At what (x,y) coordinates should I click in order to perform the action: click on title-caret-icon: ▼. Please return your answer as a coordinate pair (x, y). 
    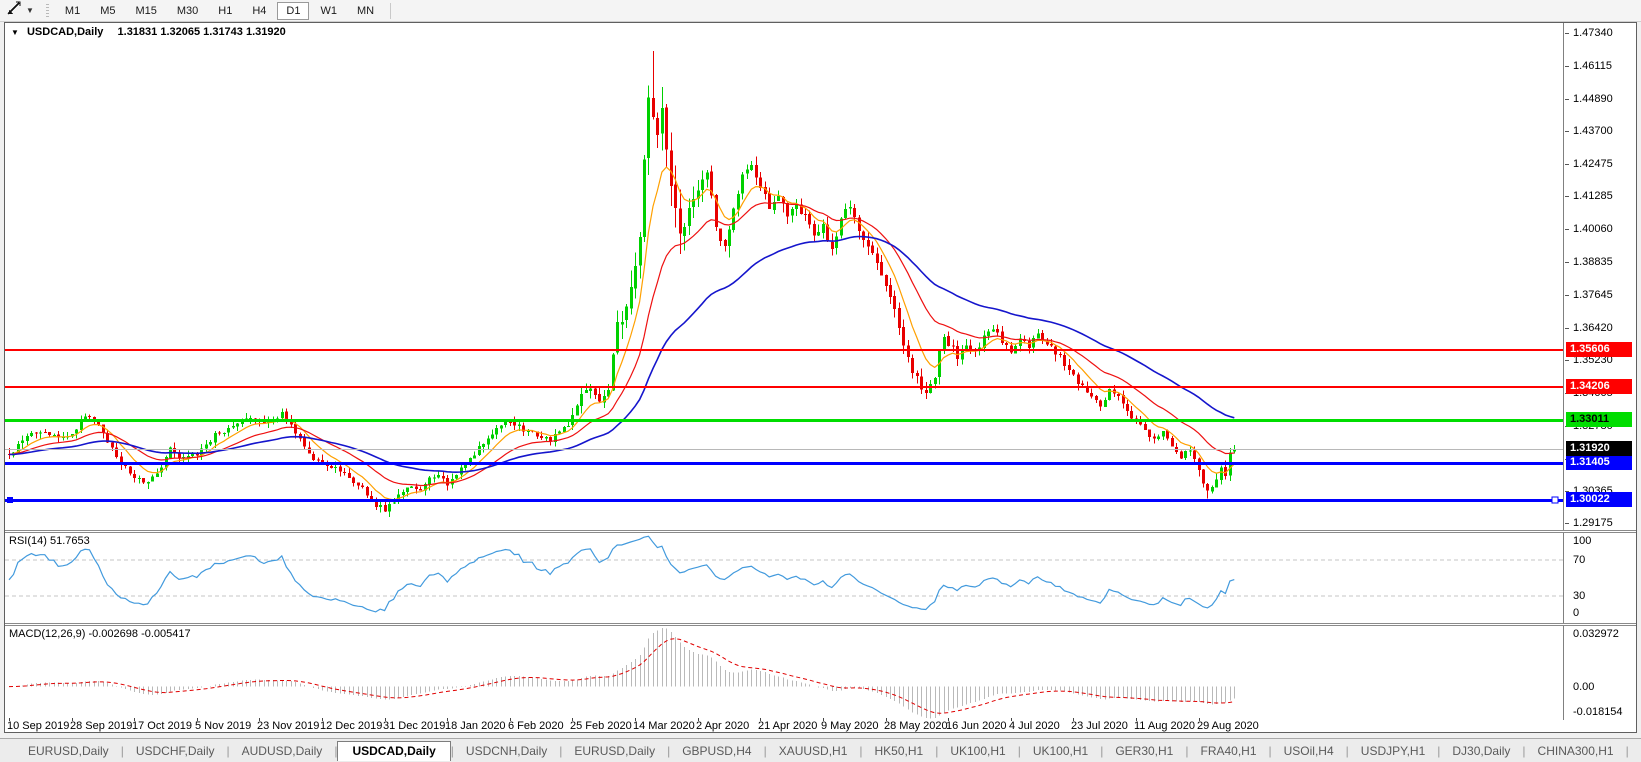
    Looking at the image, I should click on (15, 32).